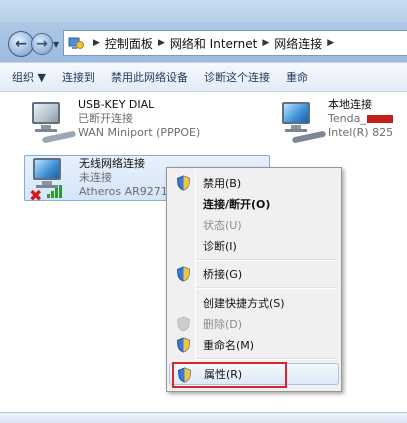  Describe the element at coordinates (105, 118) in the screenshot. I see `connection-status: 已断开连接` at that location.